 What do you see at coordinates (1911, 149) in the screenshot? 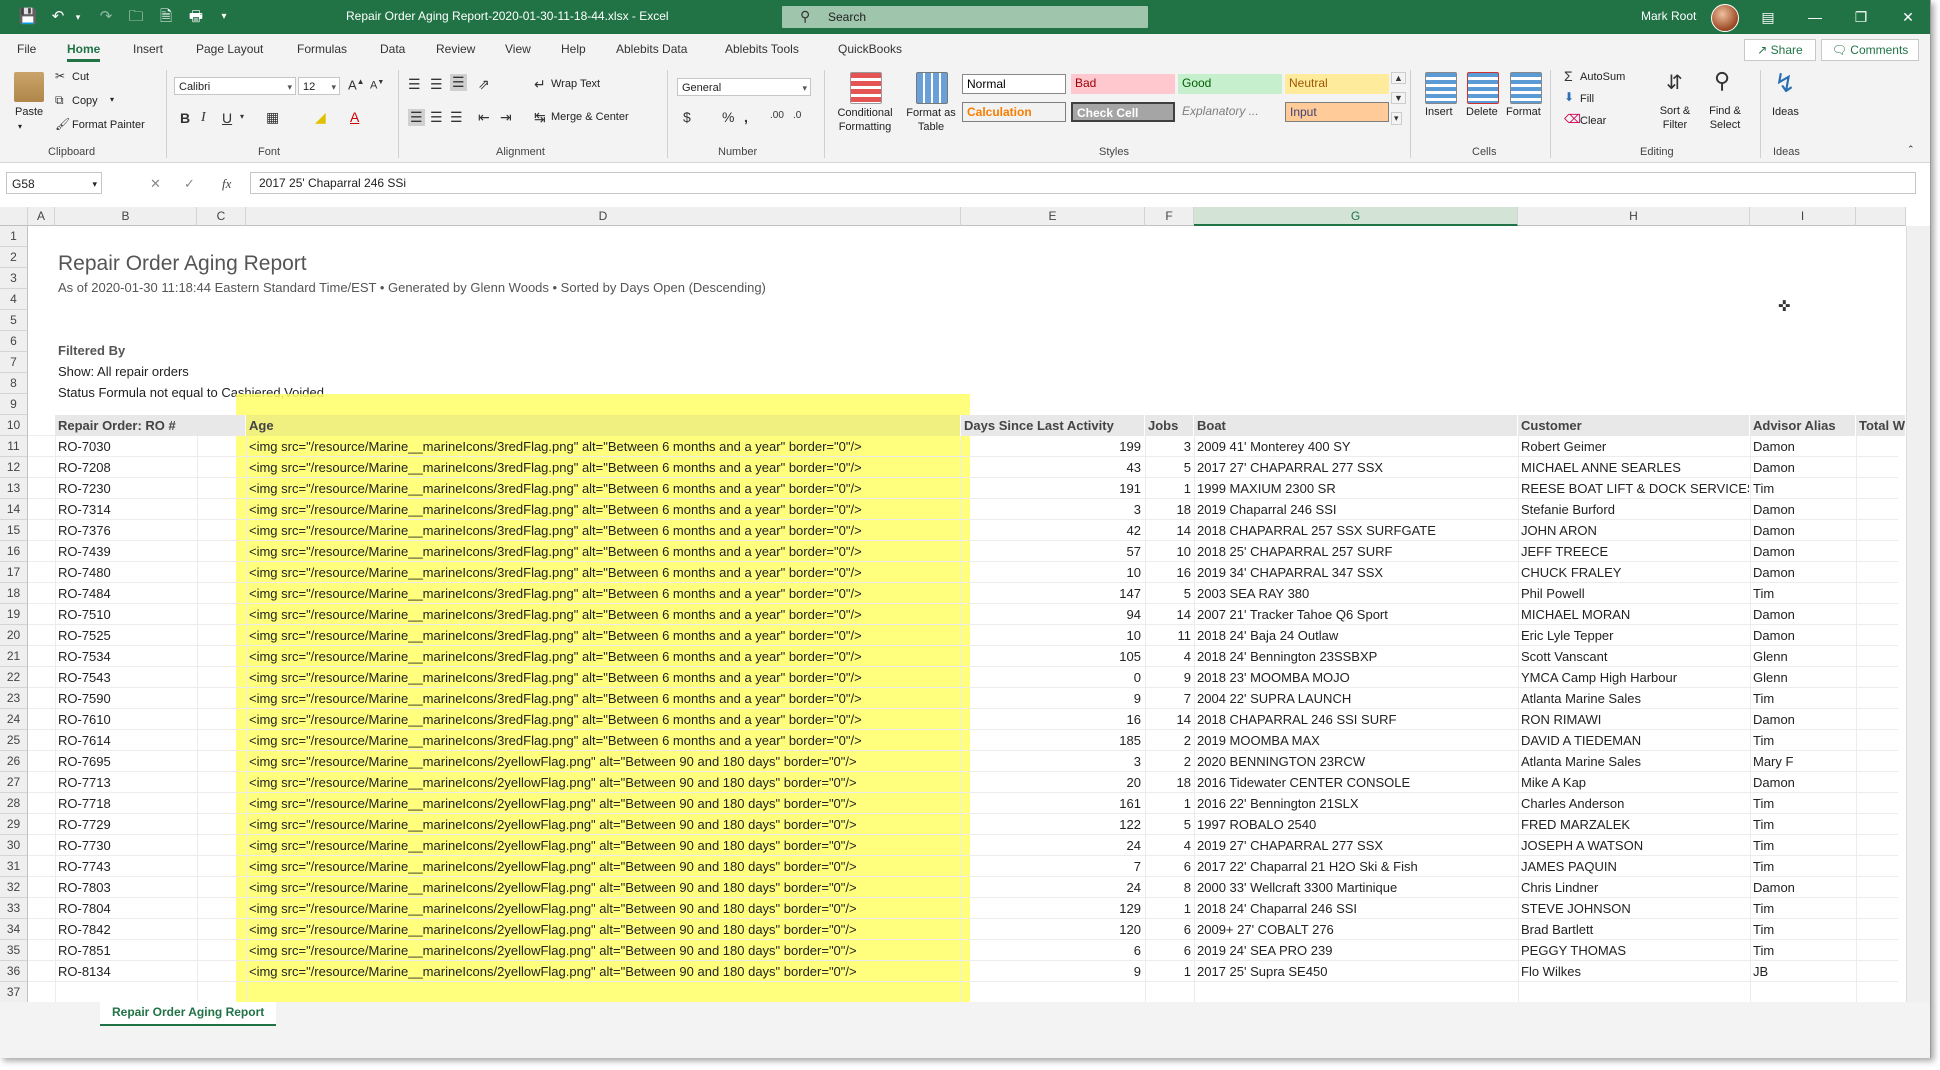
I see `collapse-ribbon-icon: ⌃` at bounding box center [1911, 149].